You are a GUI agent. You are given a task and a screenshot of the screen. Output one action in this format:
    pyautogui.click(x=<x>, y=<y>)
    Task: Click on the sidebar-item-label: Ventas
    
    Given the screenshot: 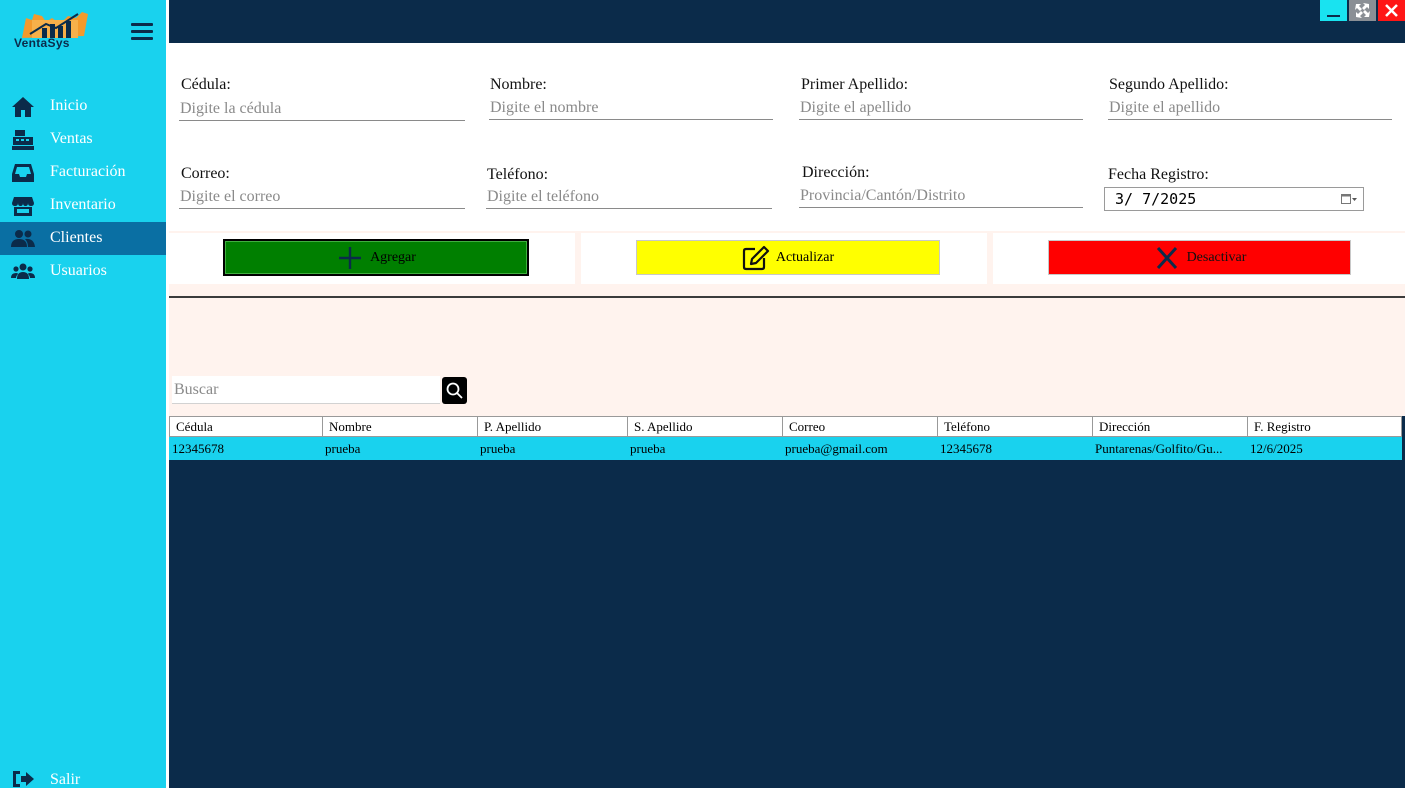 What is the action you would take?
    pyautogui.click(x=71, y=138)
    